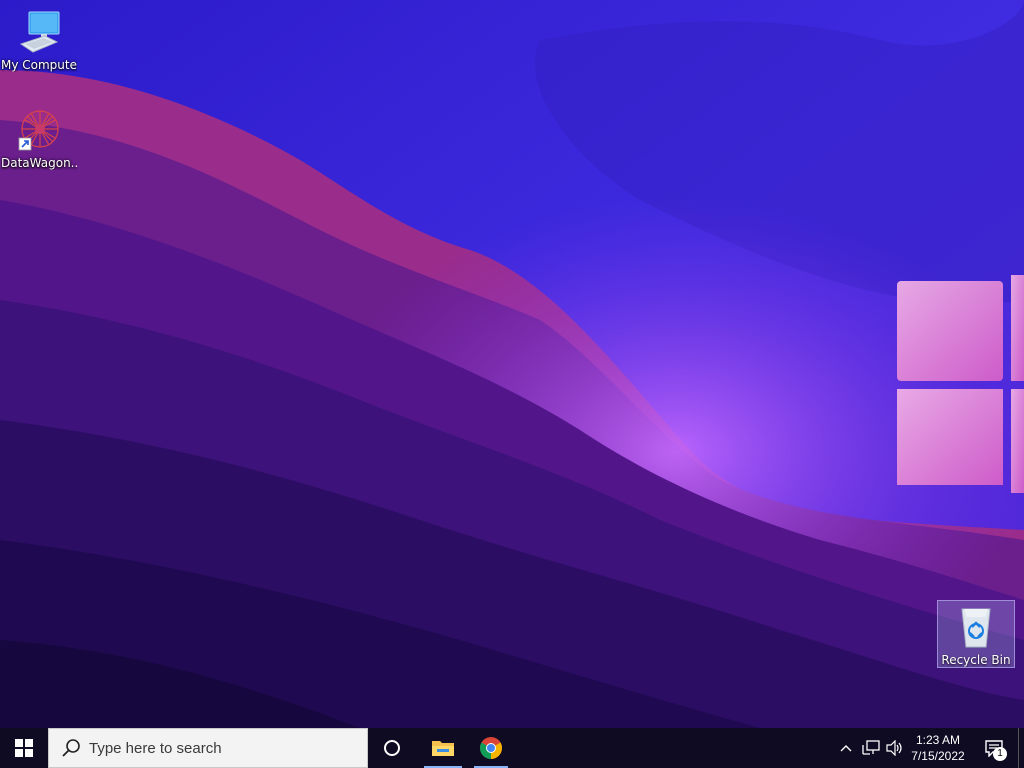 This screenshot has width=1024, height=768. I want to click on show-hidden-icons-button, so click(846, 748).